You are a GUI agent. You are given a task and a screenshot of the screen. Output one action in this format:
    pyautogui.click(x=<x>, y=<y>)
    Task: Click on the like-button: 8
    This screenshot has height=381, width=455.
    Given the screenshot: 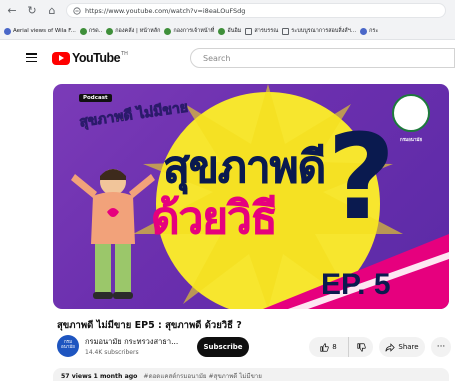 What is the action you would take?
    pyautogui.click(x=329, y=347)
    